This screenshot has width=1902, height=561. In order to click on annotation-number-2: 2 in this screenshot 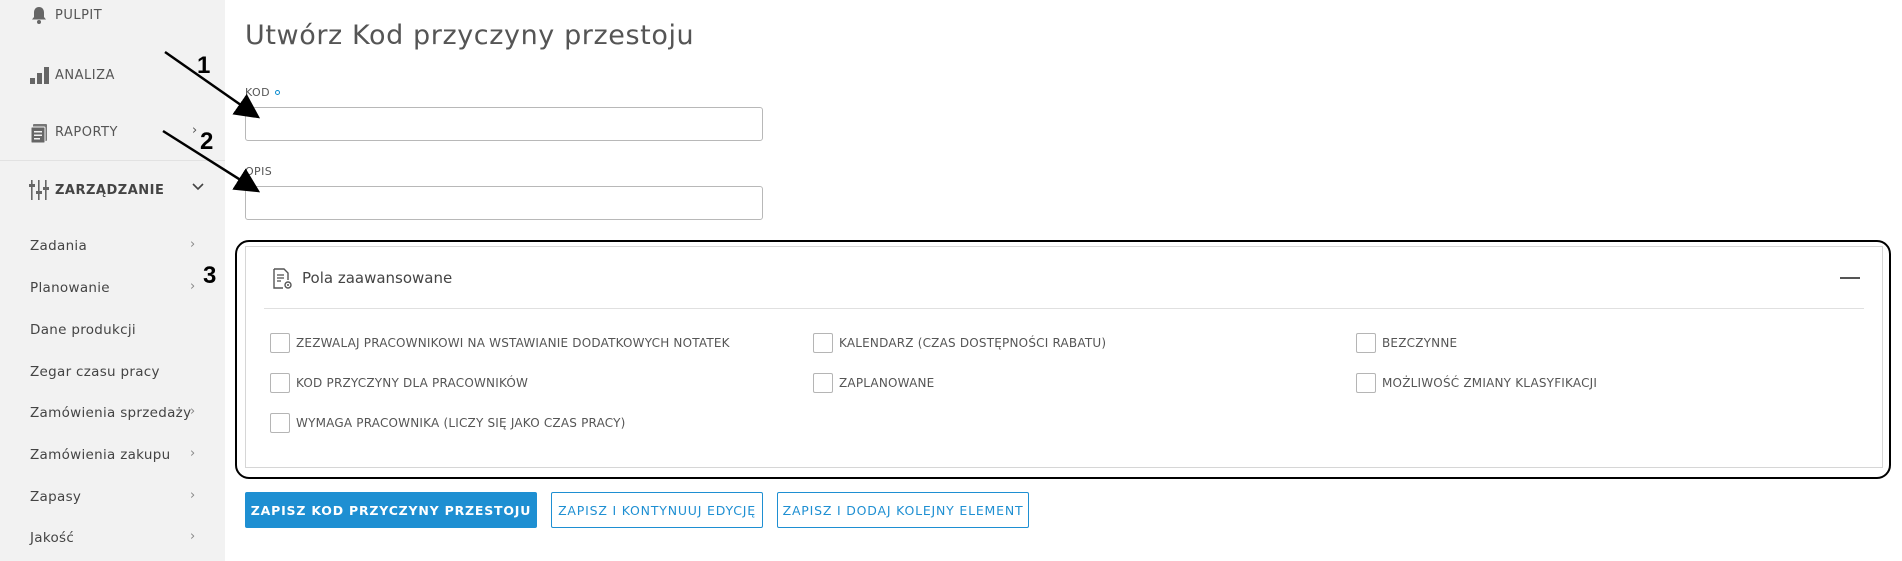, I will do `click(207, 141)`.